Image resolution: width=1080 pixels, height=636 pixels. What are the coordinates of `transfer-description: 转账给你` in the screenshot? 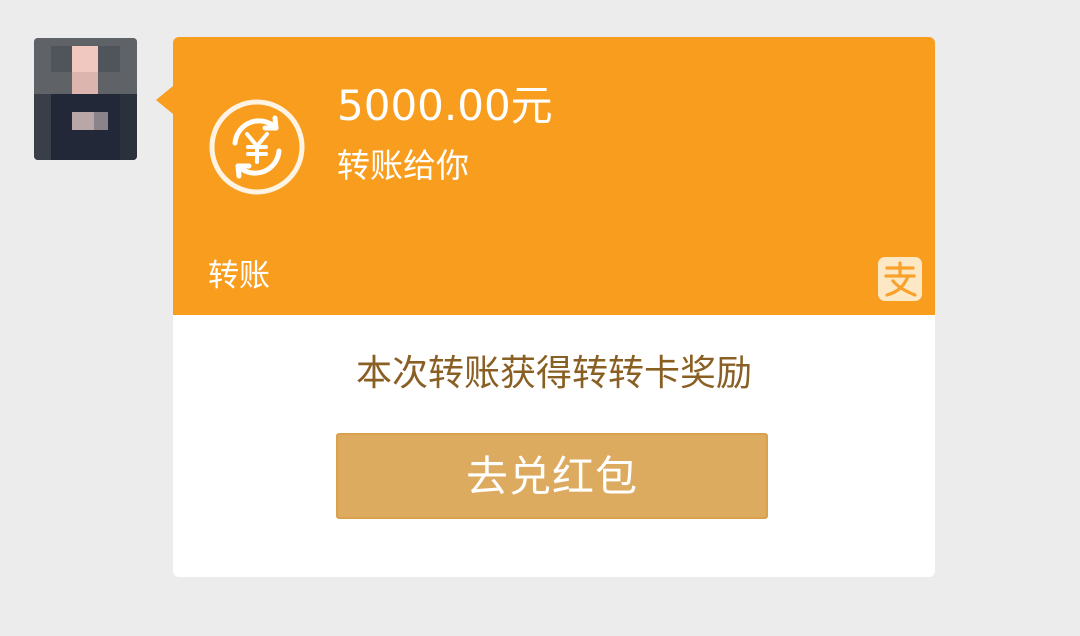 It's located at (403, 165).